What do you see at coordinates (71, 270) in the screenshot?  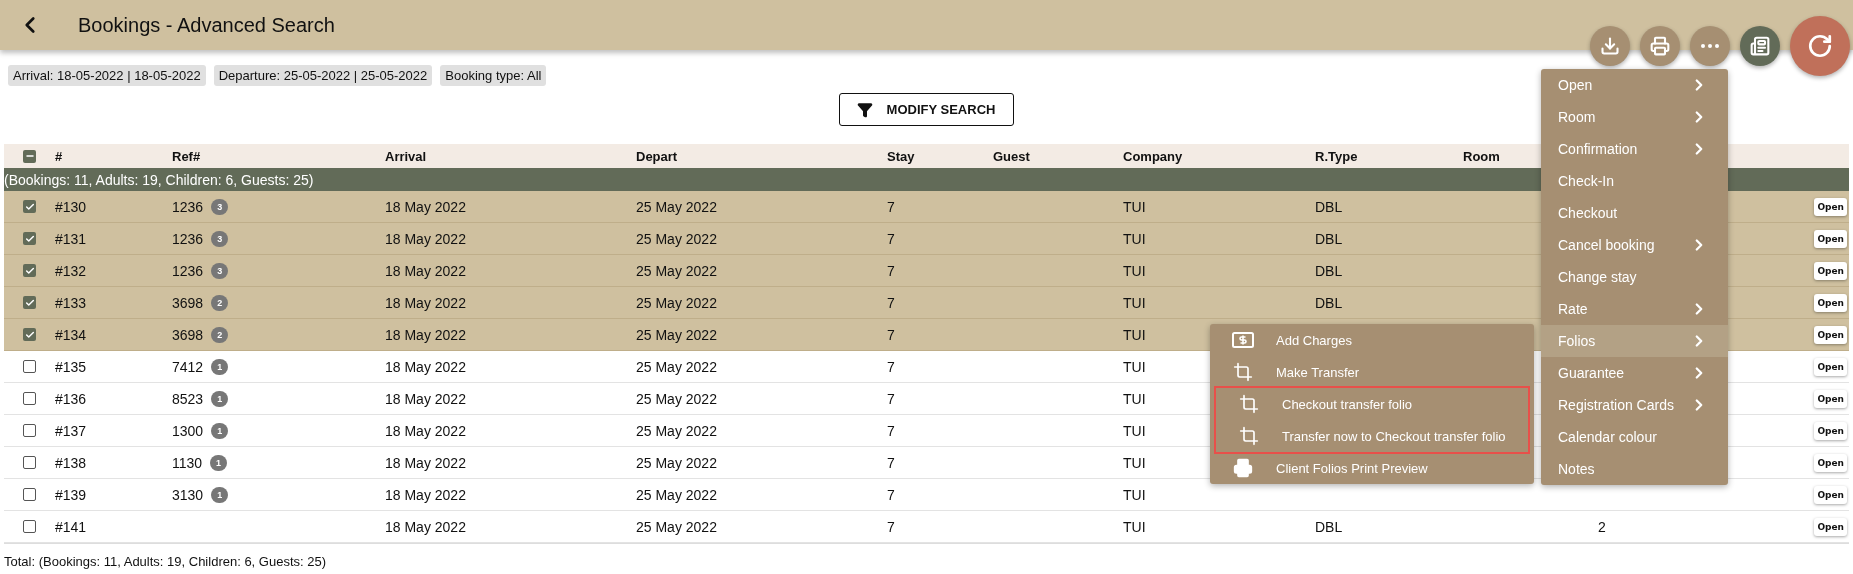 I see `table-cell: #132` at bounding box center [71, 270].